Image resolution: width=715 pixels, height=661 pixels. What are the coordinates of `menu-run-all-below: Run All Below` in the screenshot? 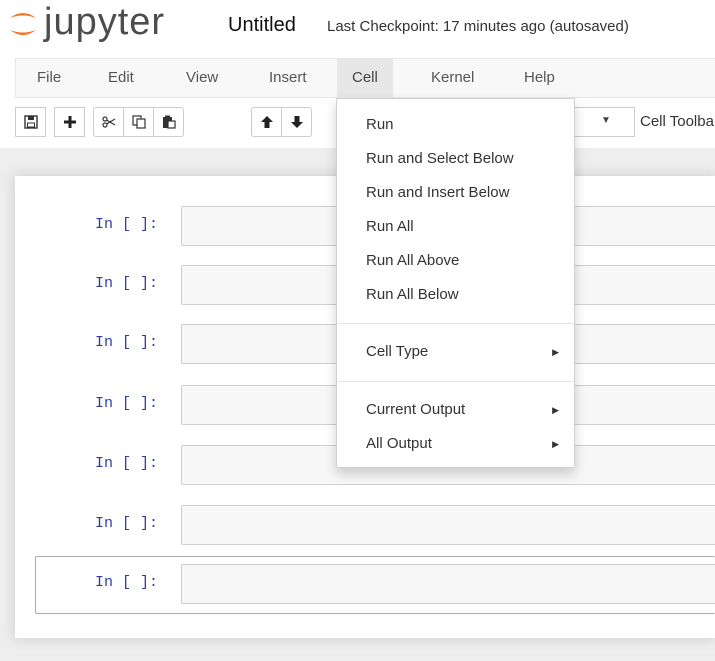 It's located at (455, 295).